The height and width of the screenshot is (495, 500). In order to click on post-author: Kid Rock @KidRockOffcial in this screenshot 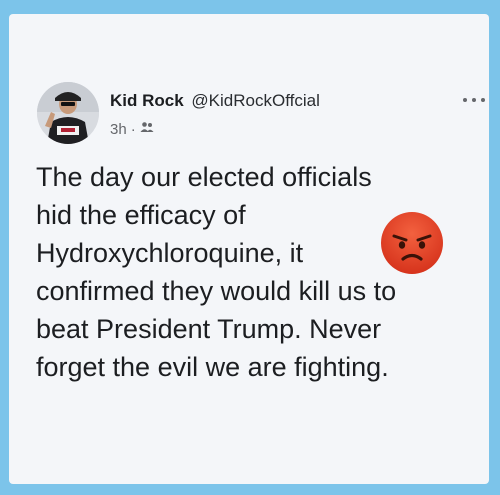, I will do `click(215, 101)`.